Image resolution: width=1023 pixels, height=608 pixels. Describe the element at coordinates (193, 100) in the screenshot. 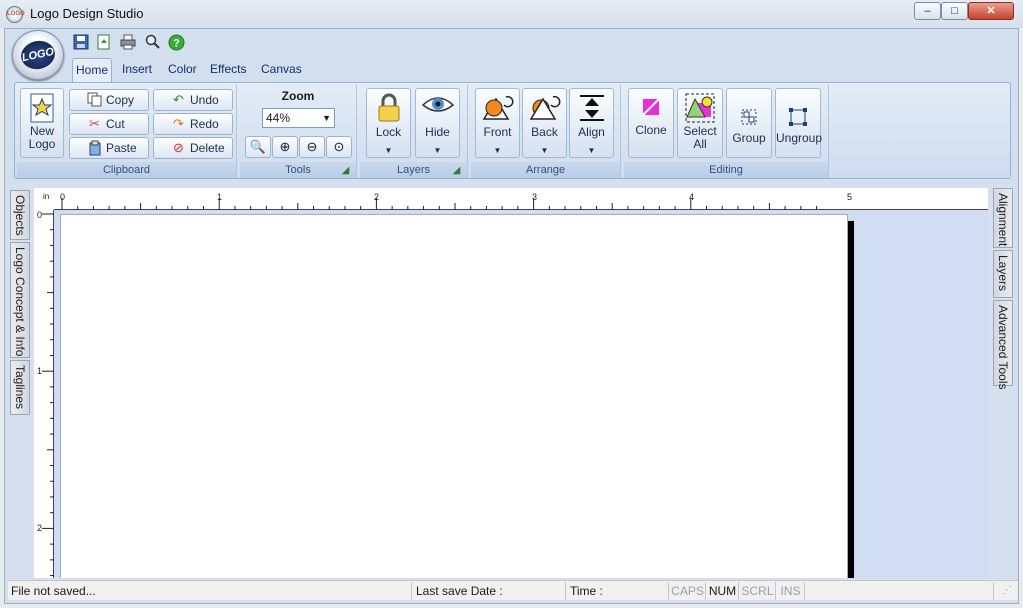

I see `undo-button: ↶ Undo` at that location.